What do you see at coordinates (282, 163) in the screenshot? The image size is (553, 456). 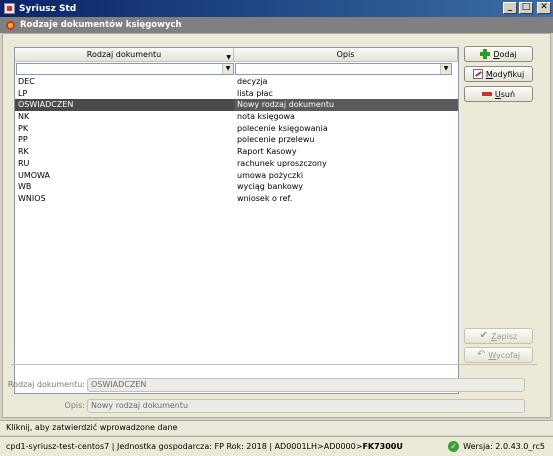 I see `cell-description: rachunek uproszczony` at bounding box center [282, 163].